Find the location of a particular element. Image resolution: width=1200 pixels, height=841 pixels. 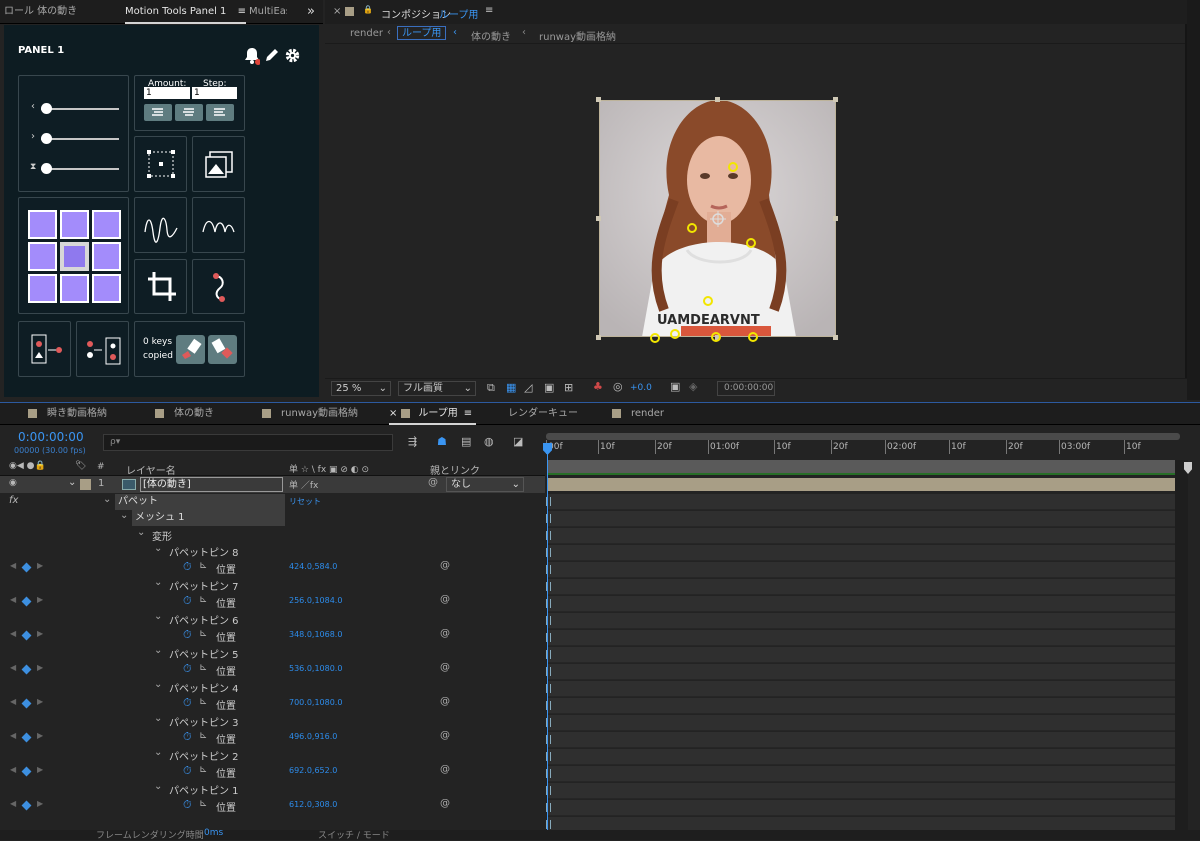

layers-stack-button is located at coordinates (218, 164).